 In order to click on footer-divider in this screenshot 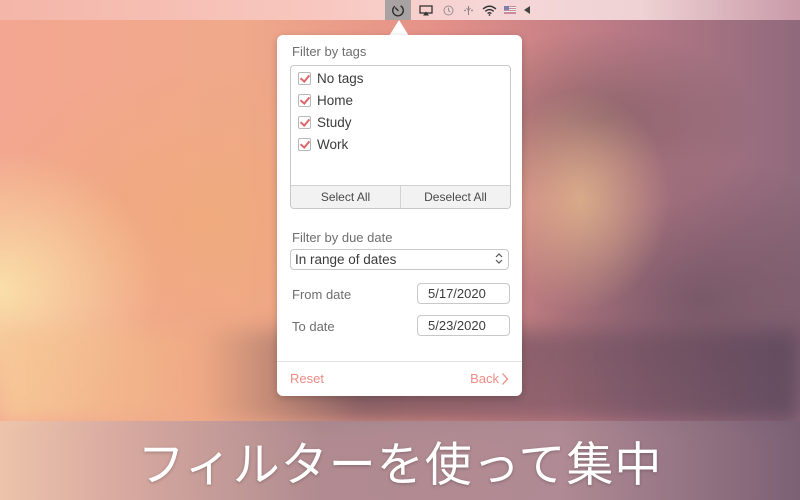, I will do `click(399, 361)`.